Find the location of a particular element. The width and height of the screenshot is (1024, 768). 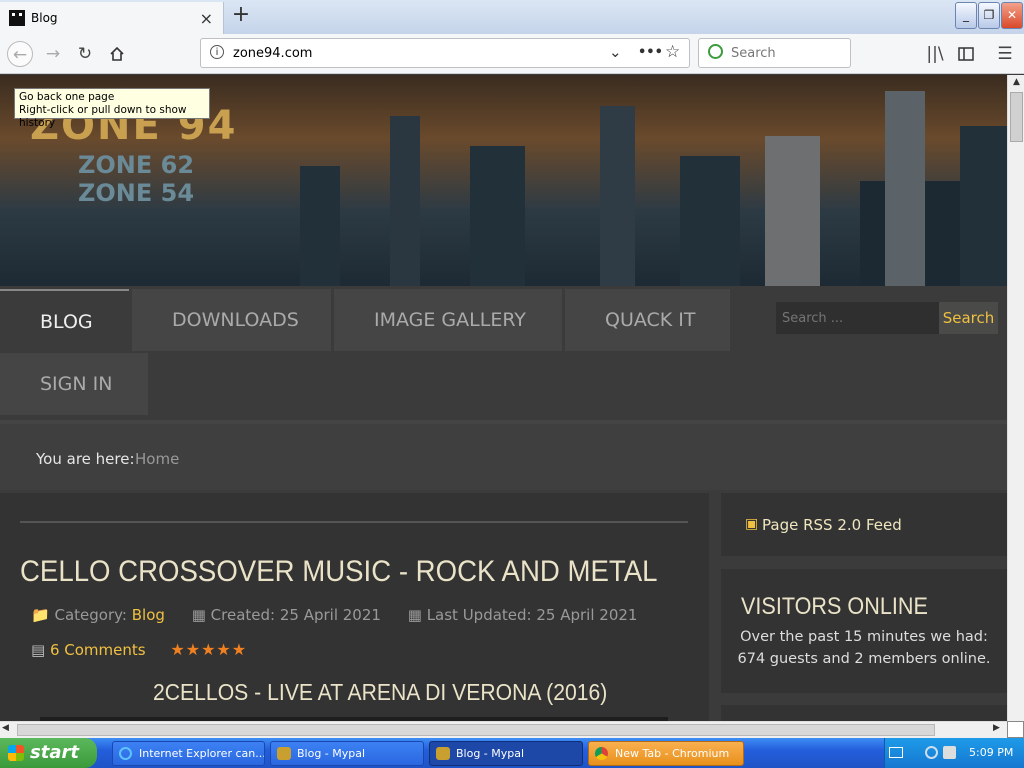

menu-item-image-gallery: IMAGE GALLERY is located at coordinates (448, 320).